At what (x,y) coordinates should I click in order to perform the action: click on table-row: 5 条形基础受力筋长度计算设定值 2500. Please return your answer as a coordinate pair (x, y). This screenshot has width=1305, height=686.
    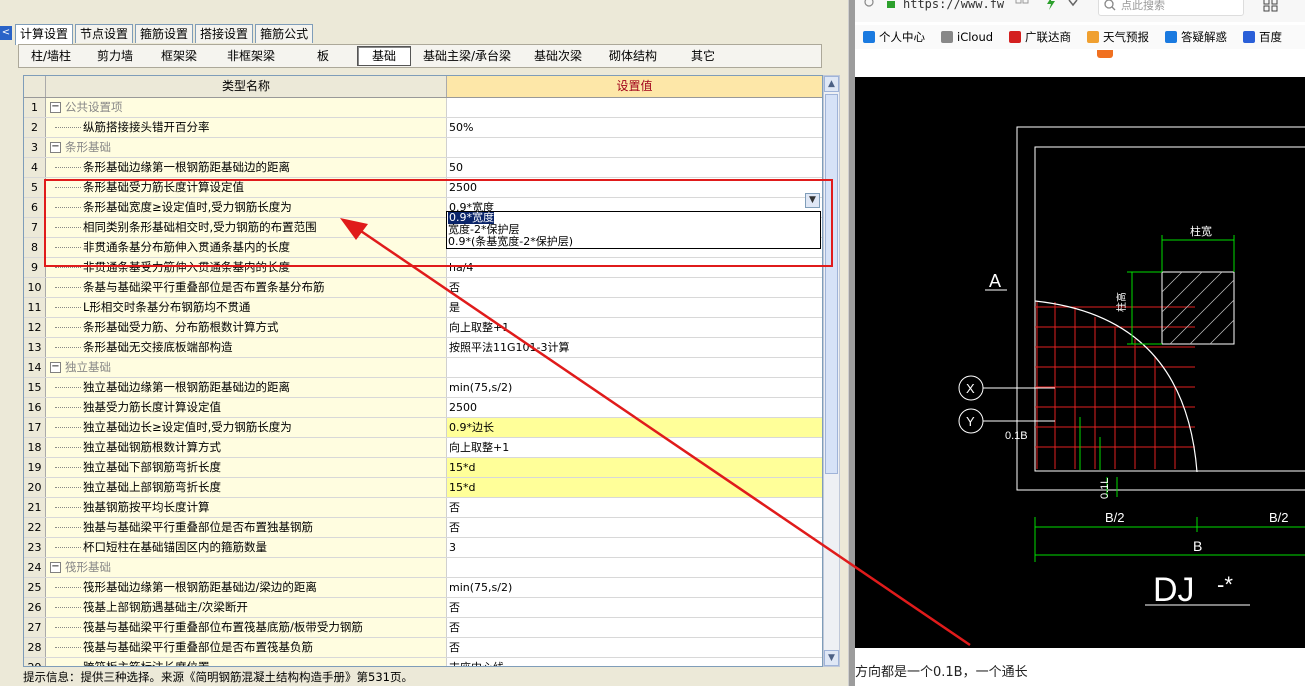
    Looking at the image, I should click on (423, 188).